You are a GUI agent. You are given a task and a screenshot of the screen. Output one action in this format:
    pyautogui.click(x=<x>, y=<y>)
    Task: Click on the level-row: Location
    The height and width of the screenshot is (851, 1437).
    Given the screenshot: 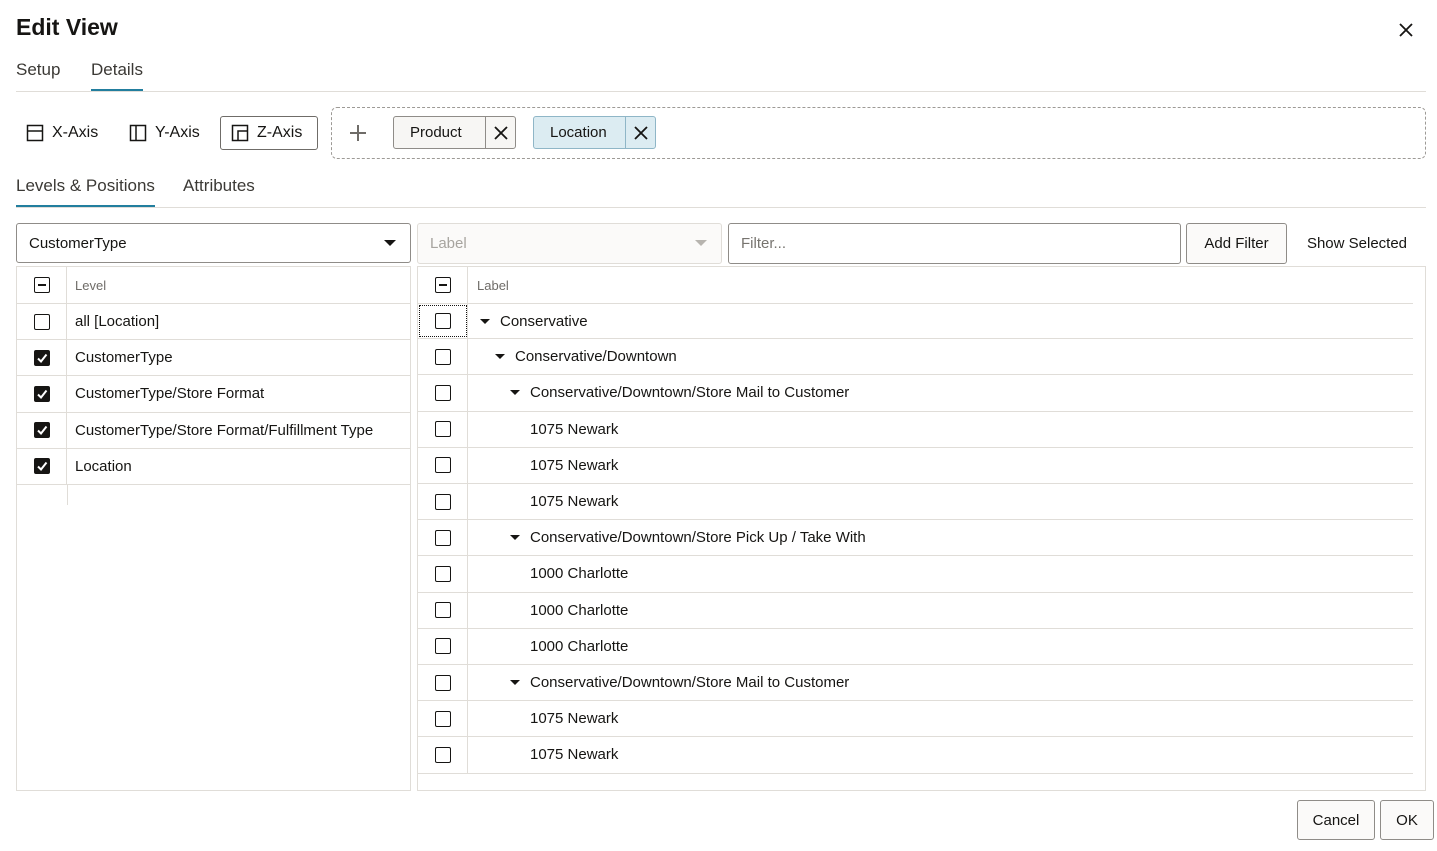 What is the action you would take?
    pyautogui.click(x=213, y=466)
    